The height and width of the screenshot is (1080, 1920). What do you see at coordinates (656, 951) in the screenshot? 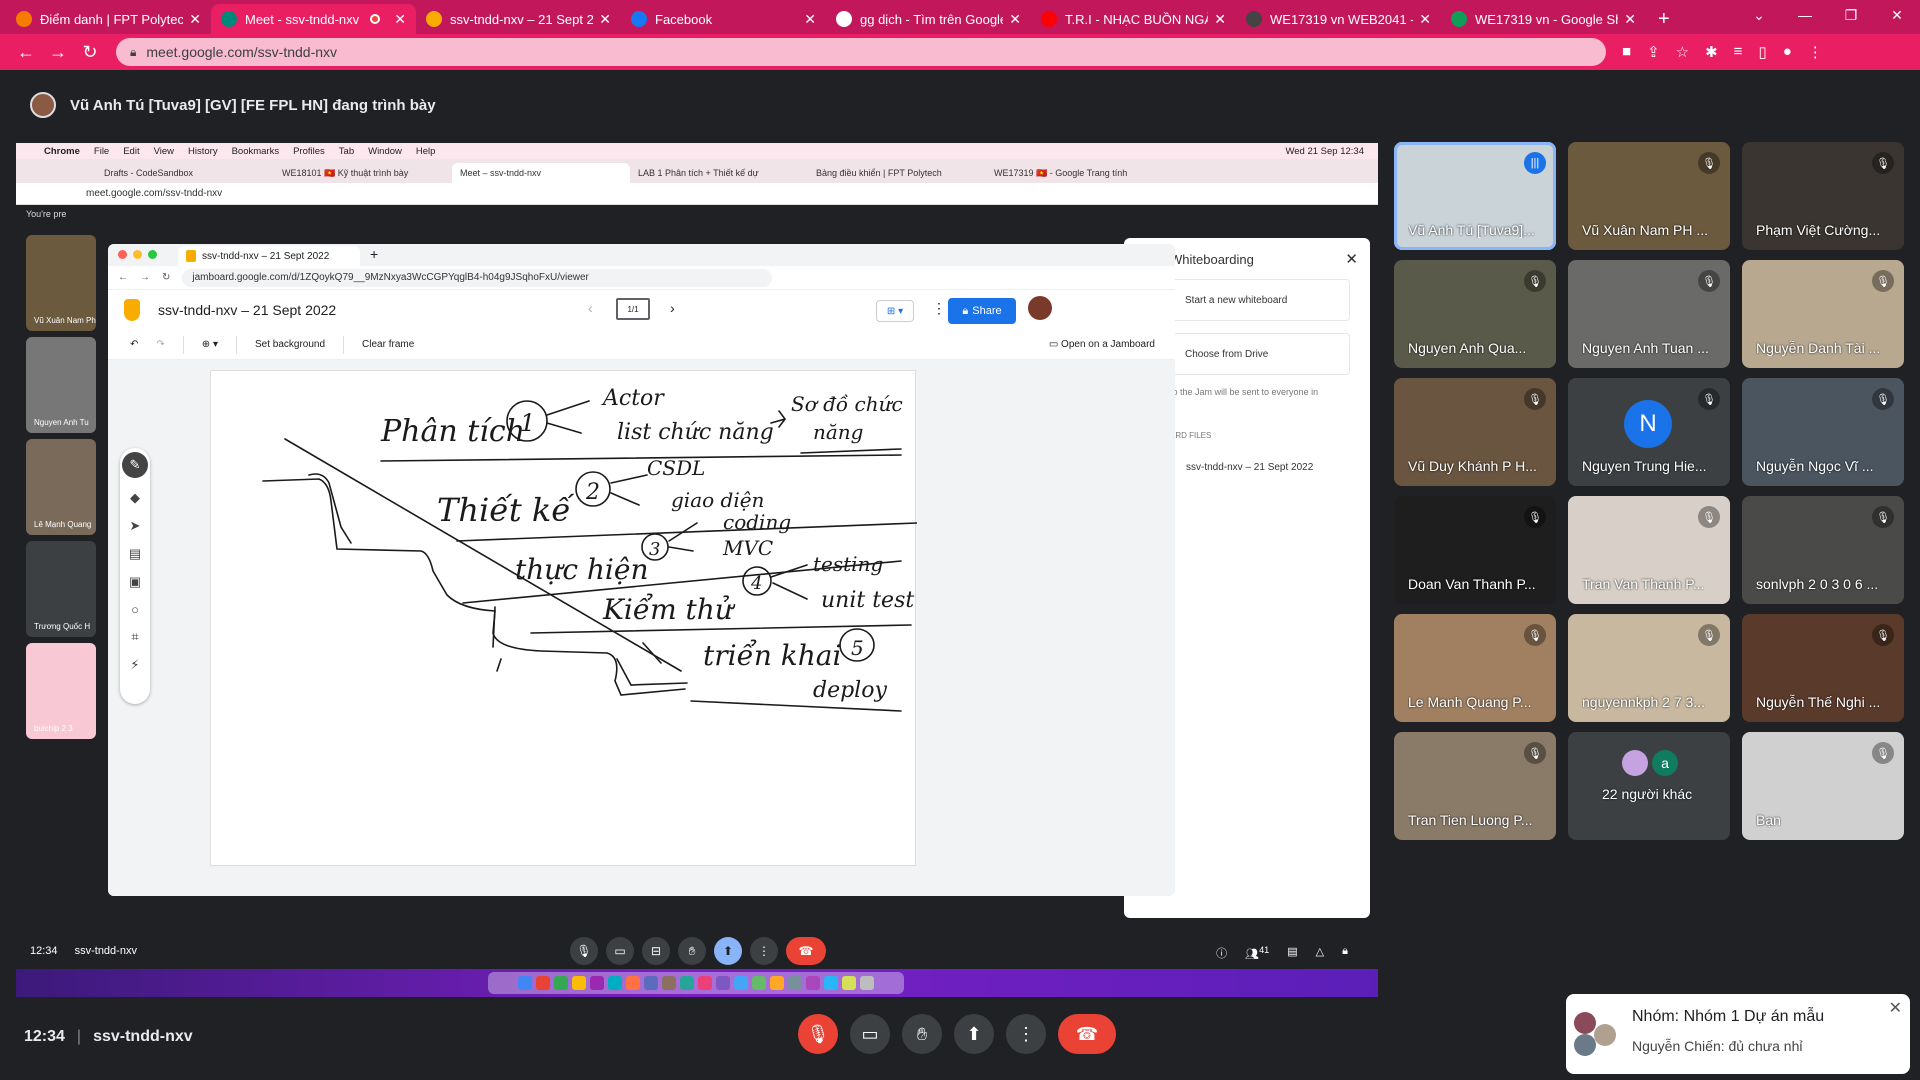
I see `inner-captions-icon: ⊟` at bounding box center [656, 951].